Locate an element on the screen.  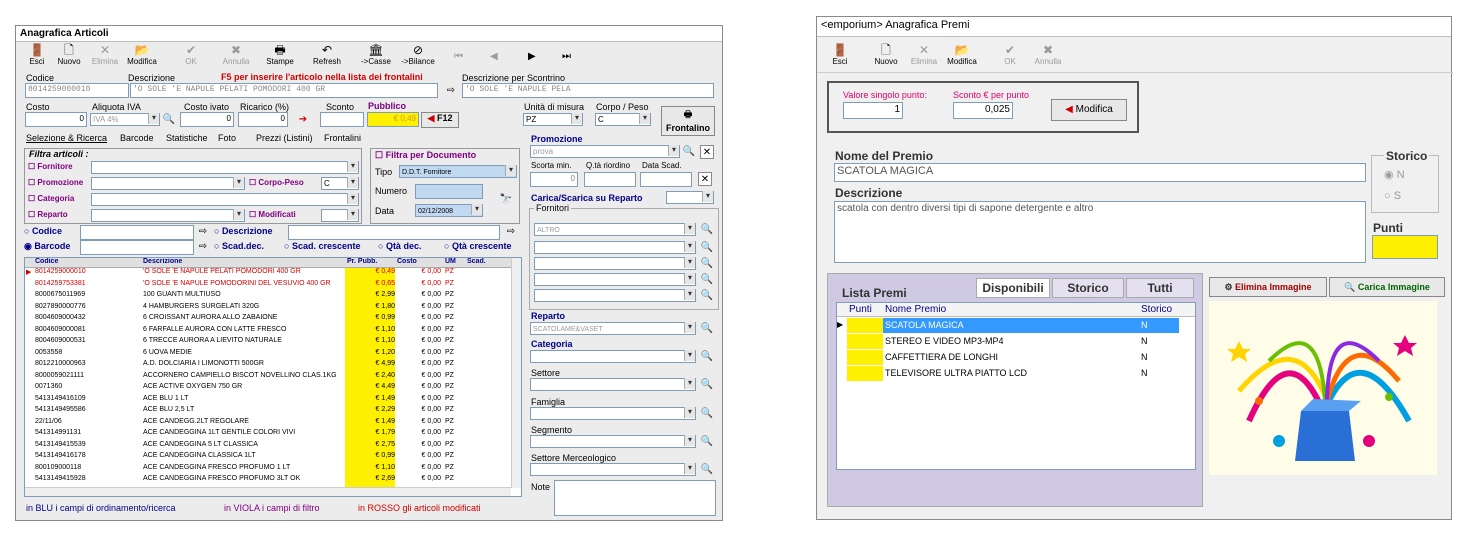
tab-tutti: Tutti is located at coordinates (1160, 288).